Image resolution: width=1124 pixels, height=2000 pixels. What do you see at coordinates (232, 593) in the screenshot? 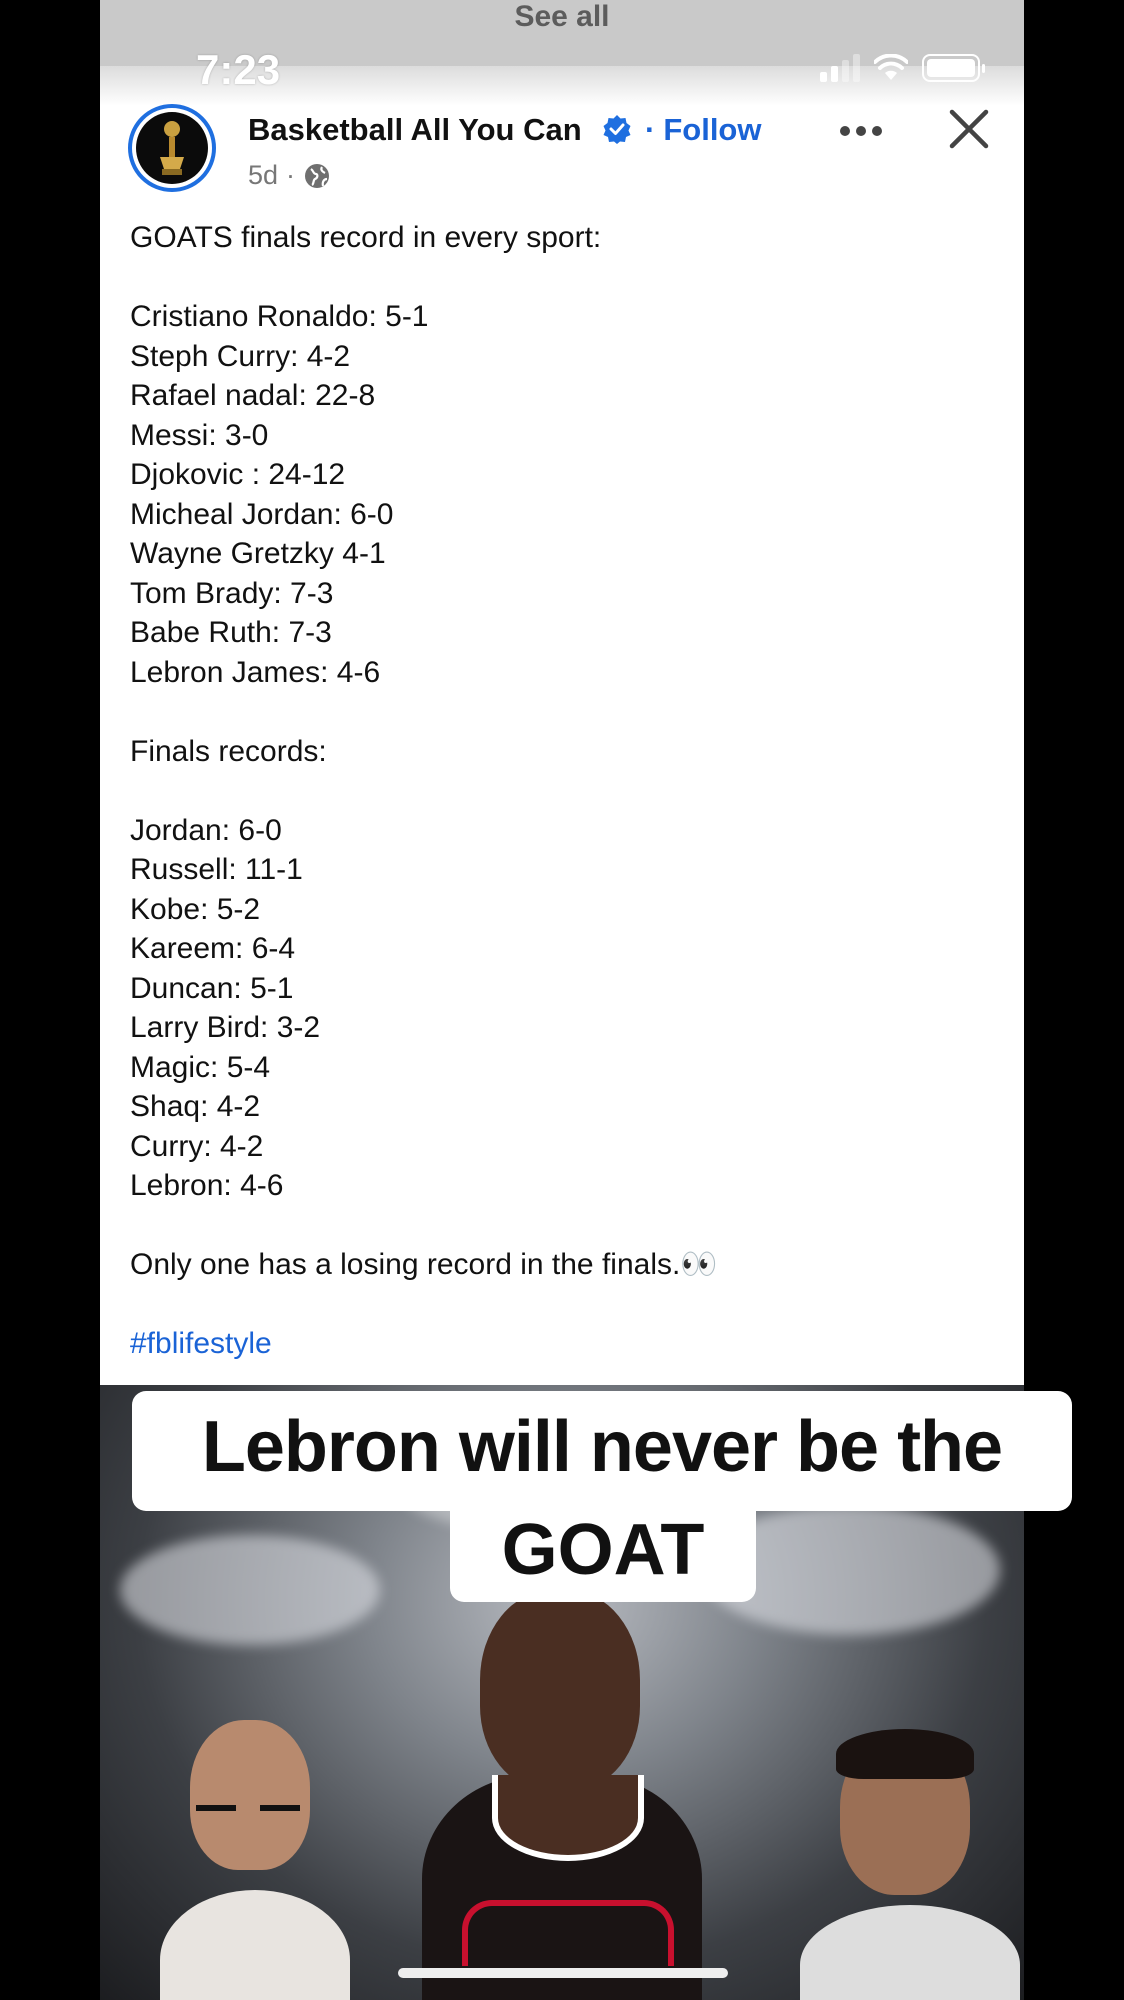
I see `post-text-line: Tom Brady: 7-3` at bounding box center [232, 593].